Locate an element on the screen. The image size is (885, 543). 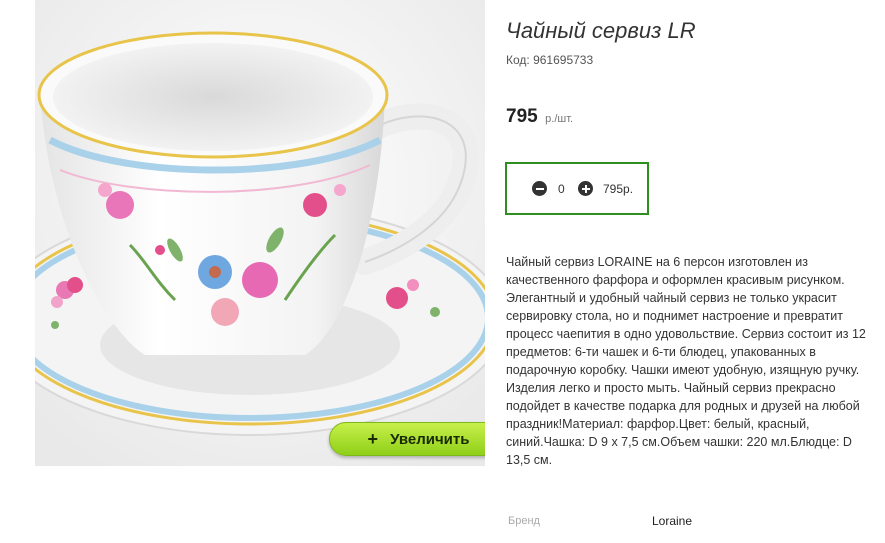
zoom-label: Увеличить is located at coordinates (430, 439).